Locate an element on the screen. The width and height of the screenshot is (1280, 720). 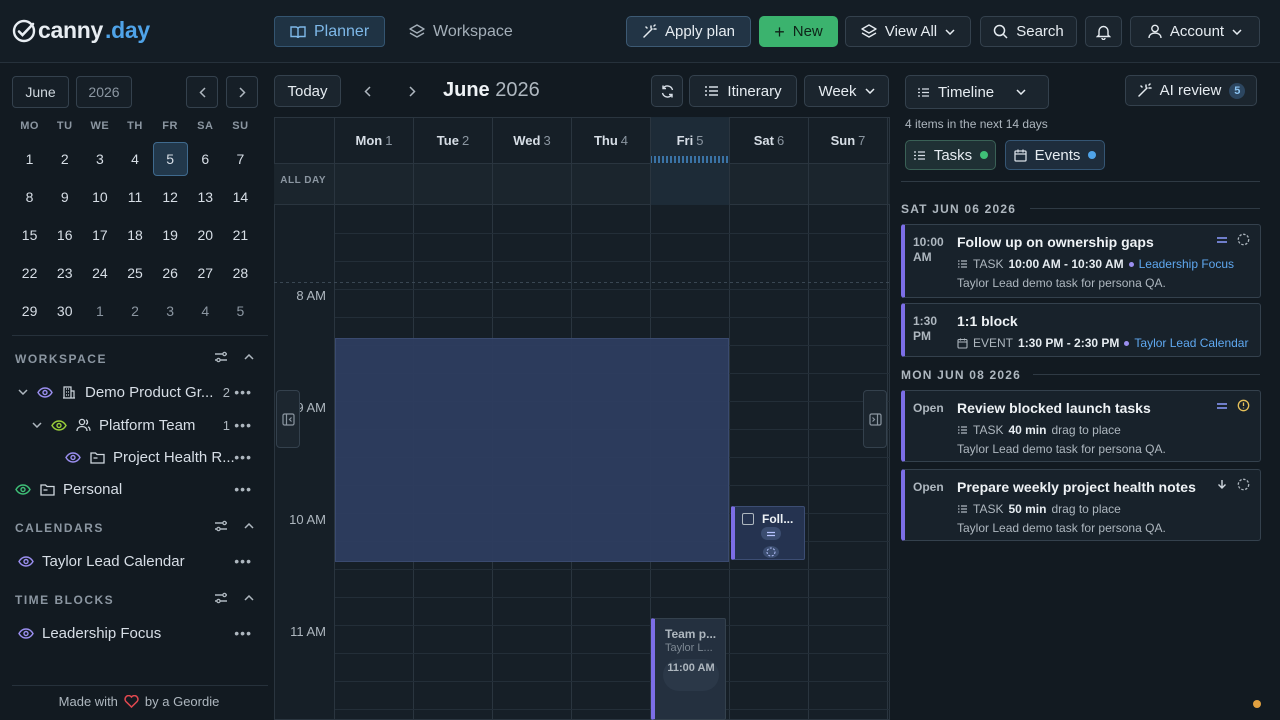
calendar-day: 7 is located at coordinates (240, 159).